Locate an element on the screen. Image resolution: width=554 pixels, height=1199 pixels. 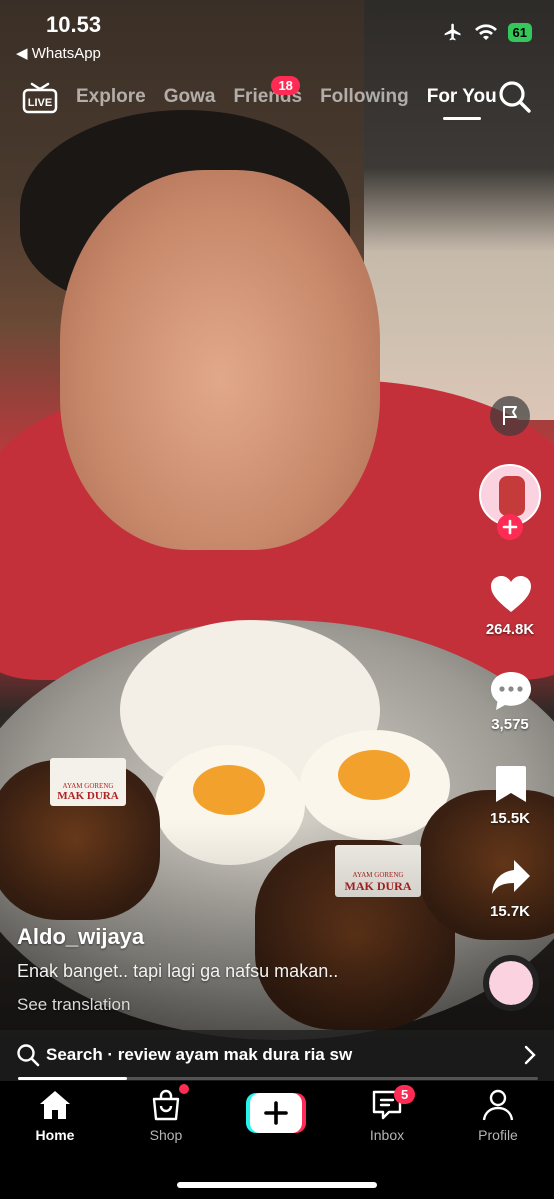
post-caption: Enak banget.. tapi lagi ga nafsu makan.. is located at coordinates (178, 971).